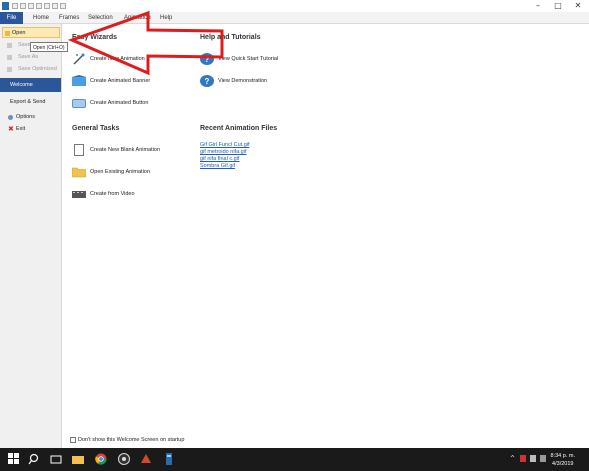  What do you see at coordinates (56, 459) in the screenshot?
I see `task-view-icon` at bounding box center [56, 459].